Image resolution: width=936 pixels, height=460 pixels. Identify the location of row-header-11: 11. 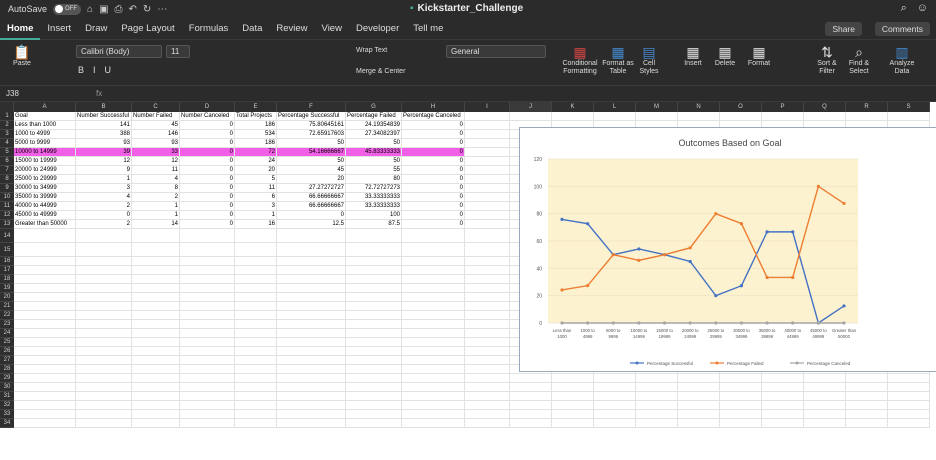
(7, 206).